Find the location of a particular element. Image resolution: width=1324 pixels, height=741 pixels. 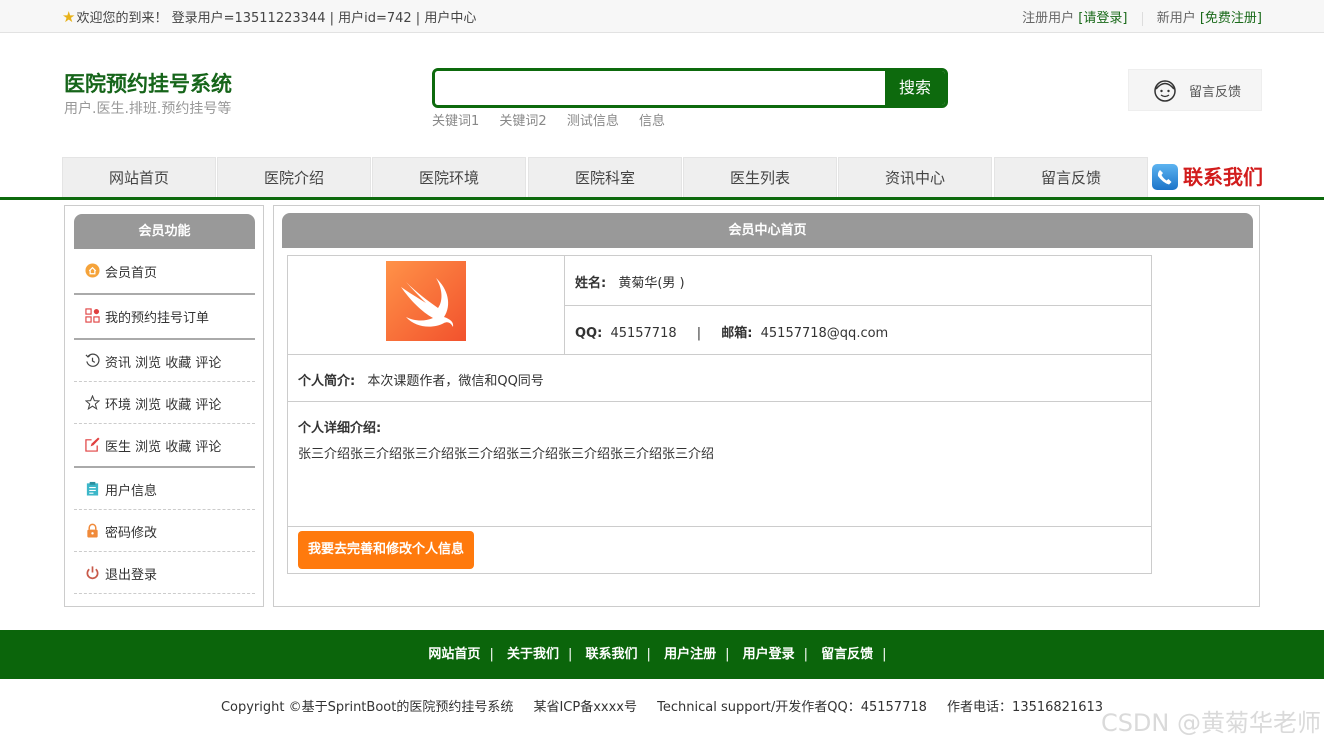

detail-row: 个人详细介绍: 张三介绍张三介绍张三介绍张三介绍张三介绍张三介绍张三介绍张三介绍 is located at coordinates (719, 464).